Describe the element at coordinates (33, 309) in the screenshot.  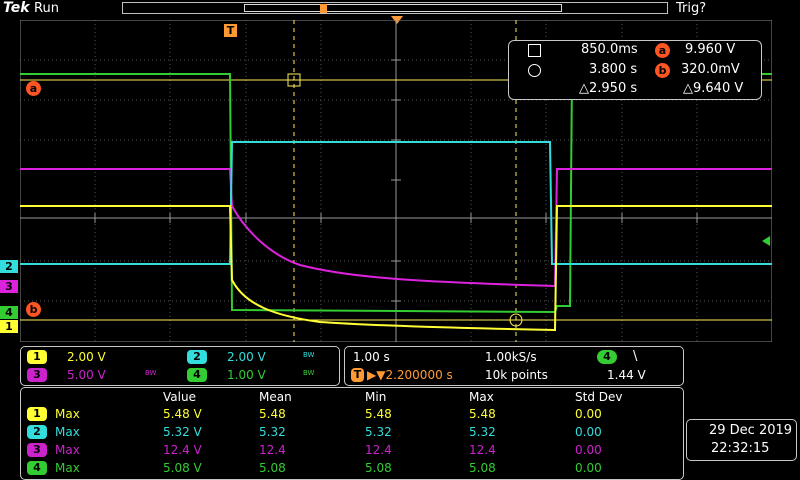
I see `cursor-b-level-marker: b` at that location.